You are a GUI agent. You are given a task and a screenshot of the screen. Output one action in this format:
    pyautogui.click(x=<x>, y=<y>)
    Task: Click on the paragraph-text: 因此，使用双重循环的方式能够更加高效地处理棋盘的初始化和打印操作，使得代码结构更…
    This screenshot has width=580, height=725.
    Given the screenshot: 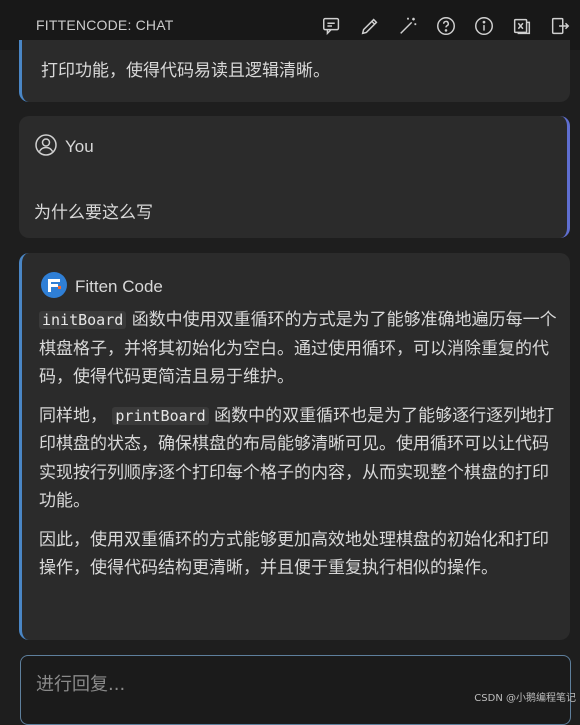 What is the action you would take?
    pyautogui.click(x=294, y=554)
    